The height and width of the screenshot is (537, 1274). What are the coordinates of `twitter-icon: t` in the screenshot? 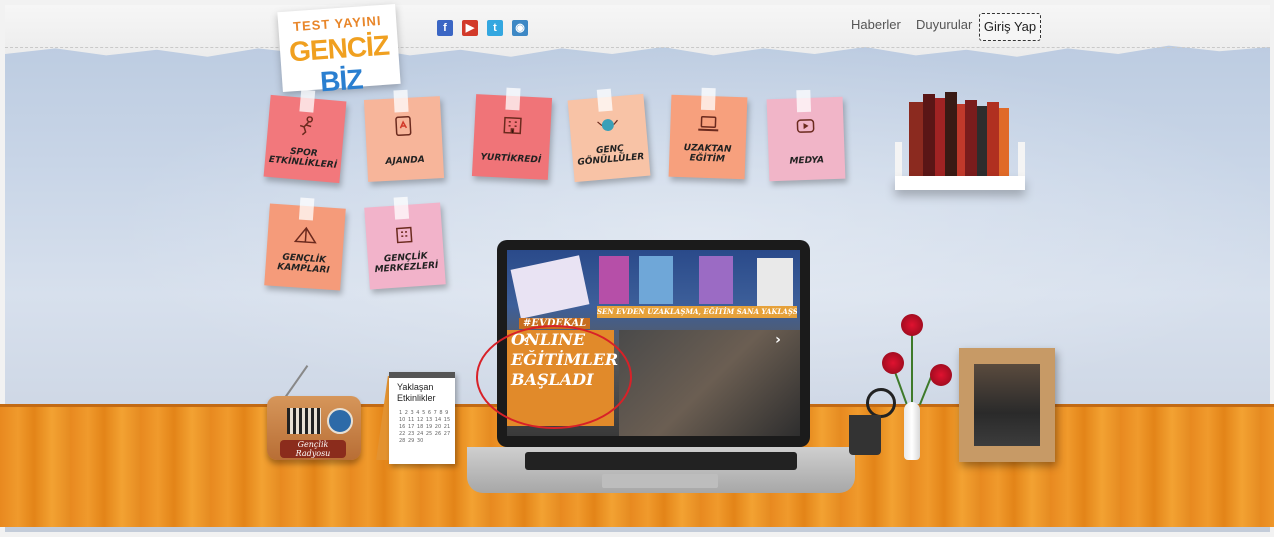 It's located at (495, 28).